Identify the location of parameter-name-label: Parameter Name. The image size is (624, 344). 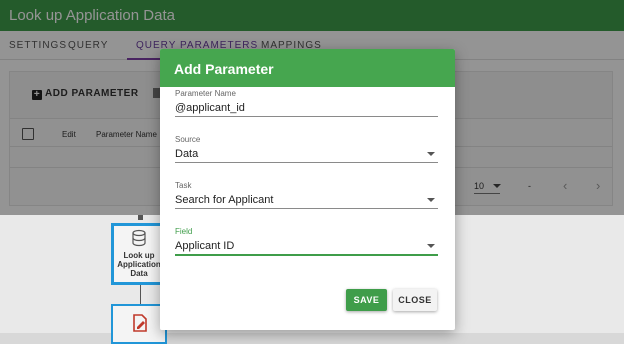
(205, 93).